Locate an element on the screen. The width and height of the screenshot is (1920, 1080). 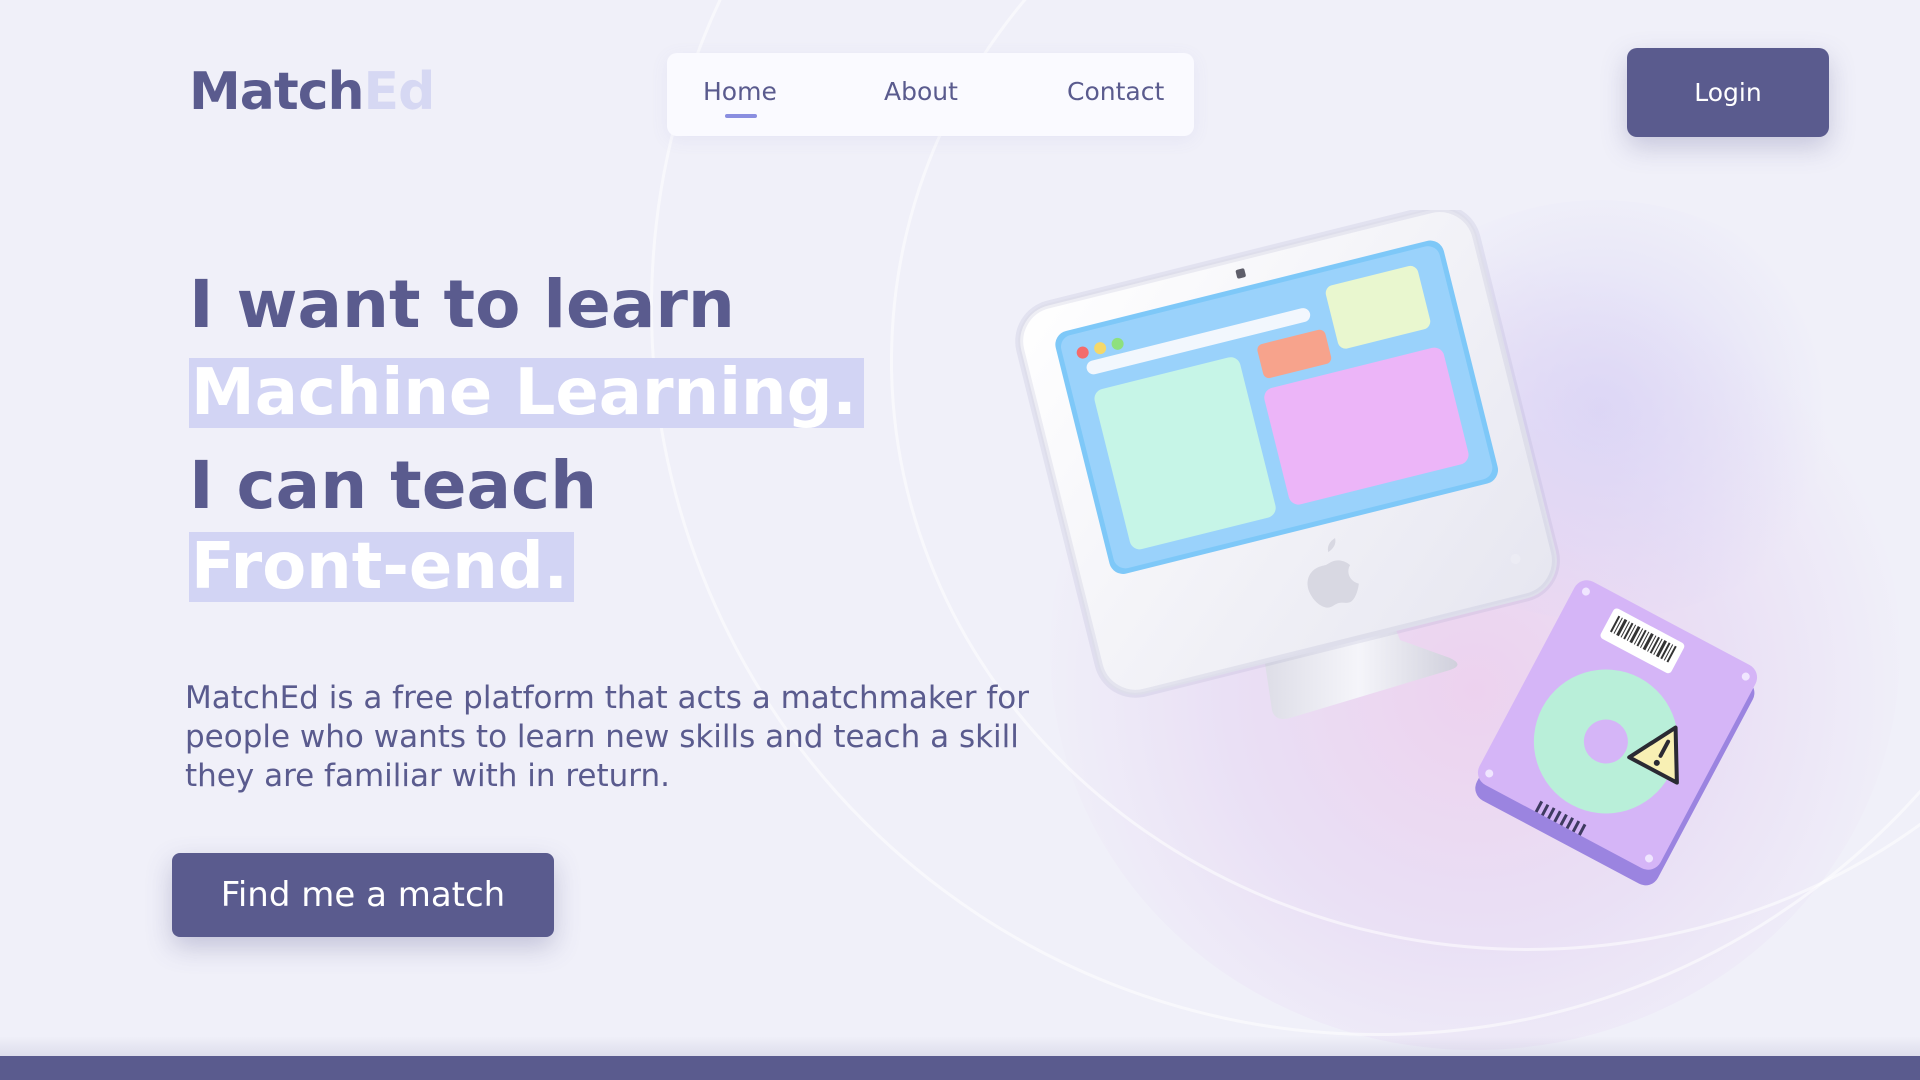
find-match-button: Find me a match is located at coordinates (363, 895).